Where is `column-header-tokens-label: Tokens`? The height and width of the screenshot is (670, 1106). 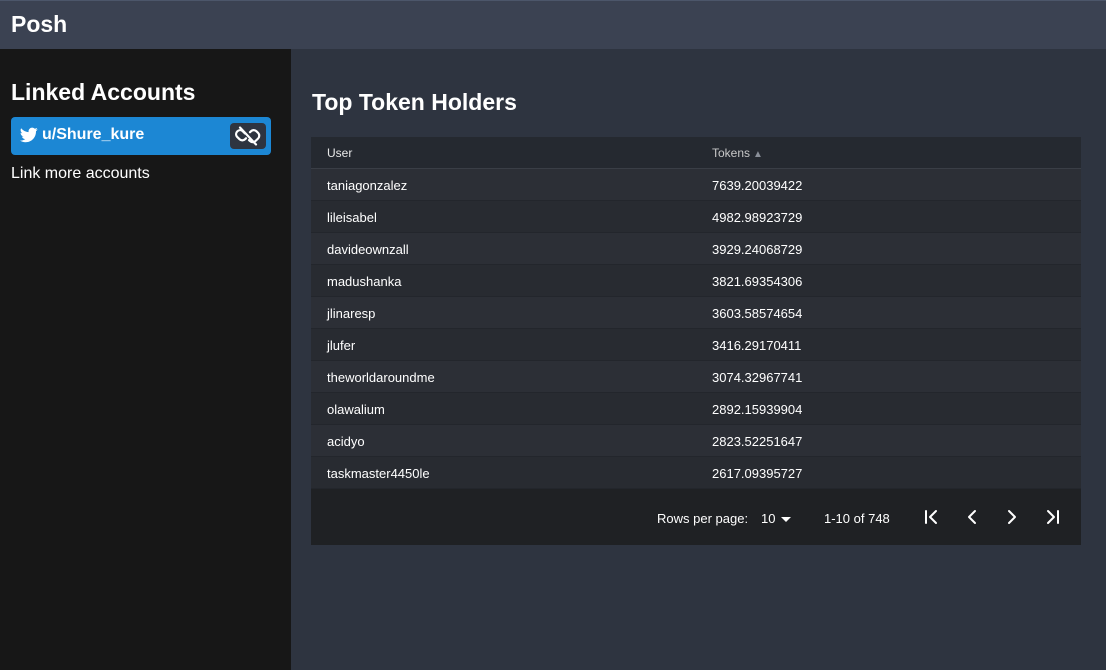 column-header-tokens-label: Tokens is located at coordinates (731, 153).